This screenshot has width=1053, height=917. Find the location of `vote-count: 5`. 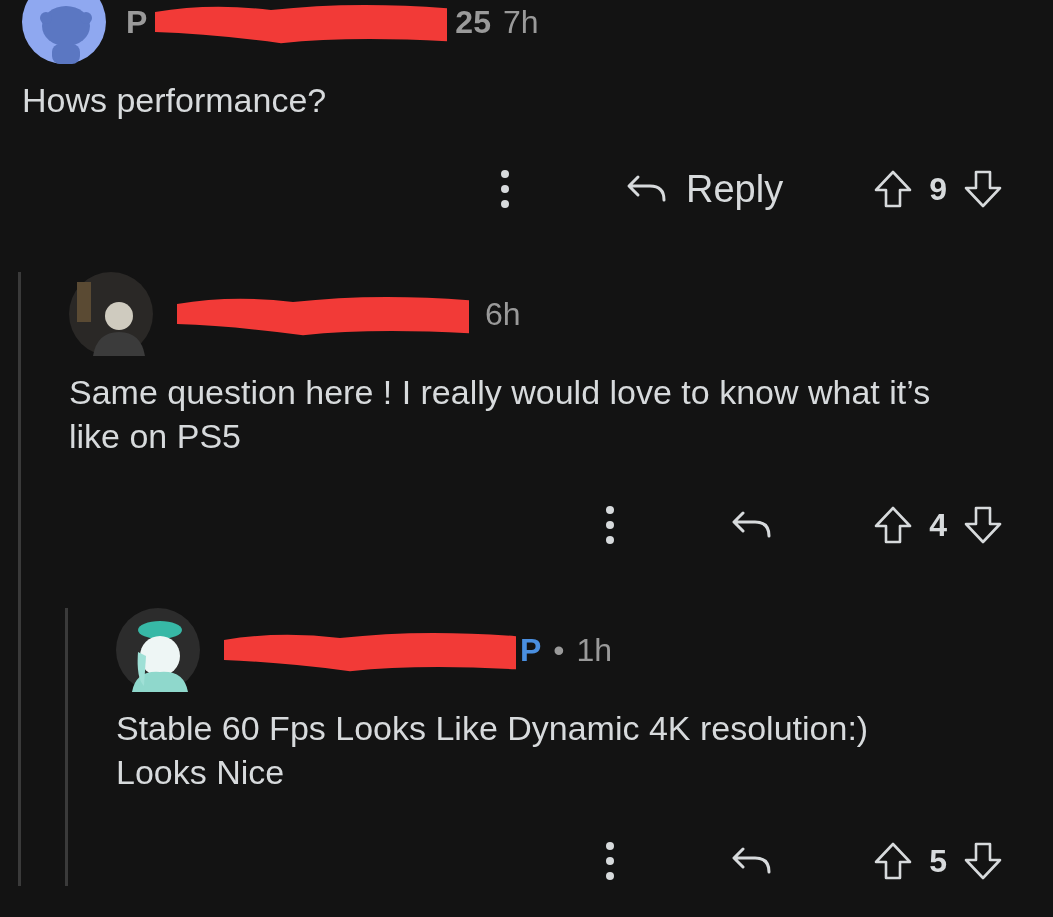

vote-count: 5 is located at coordinates (938, 861).